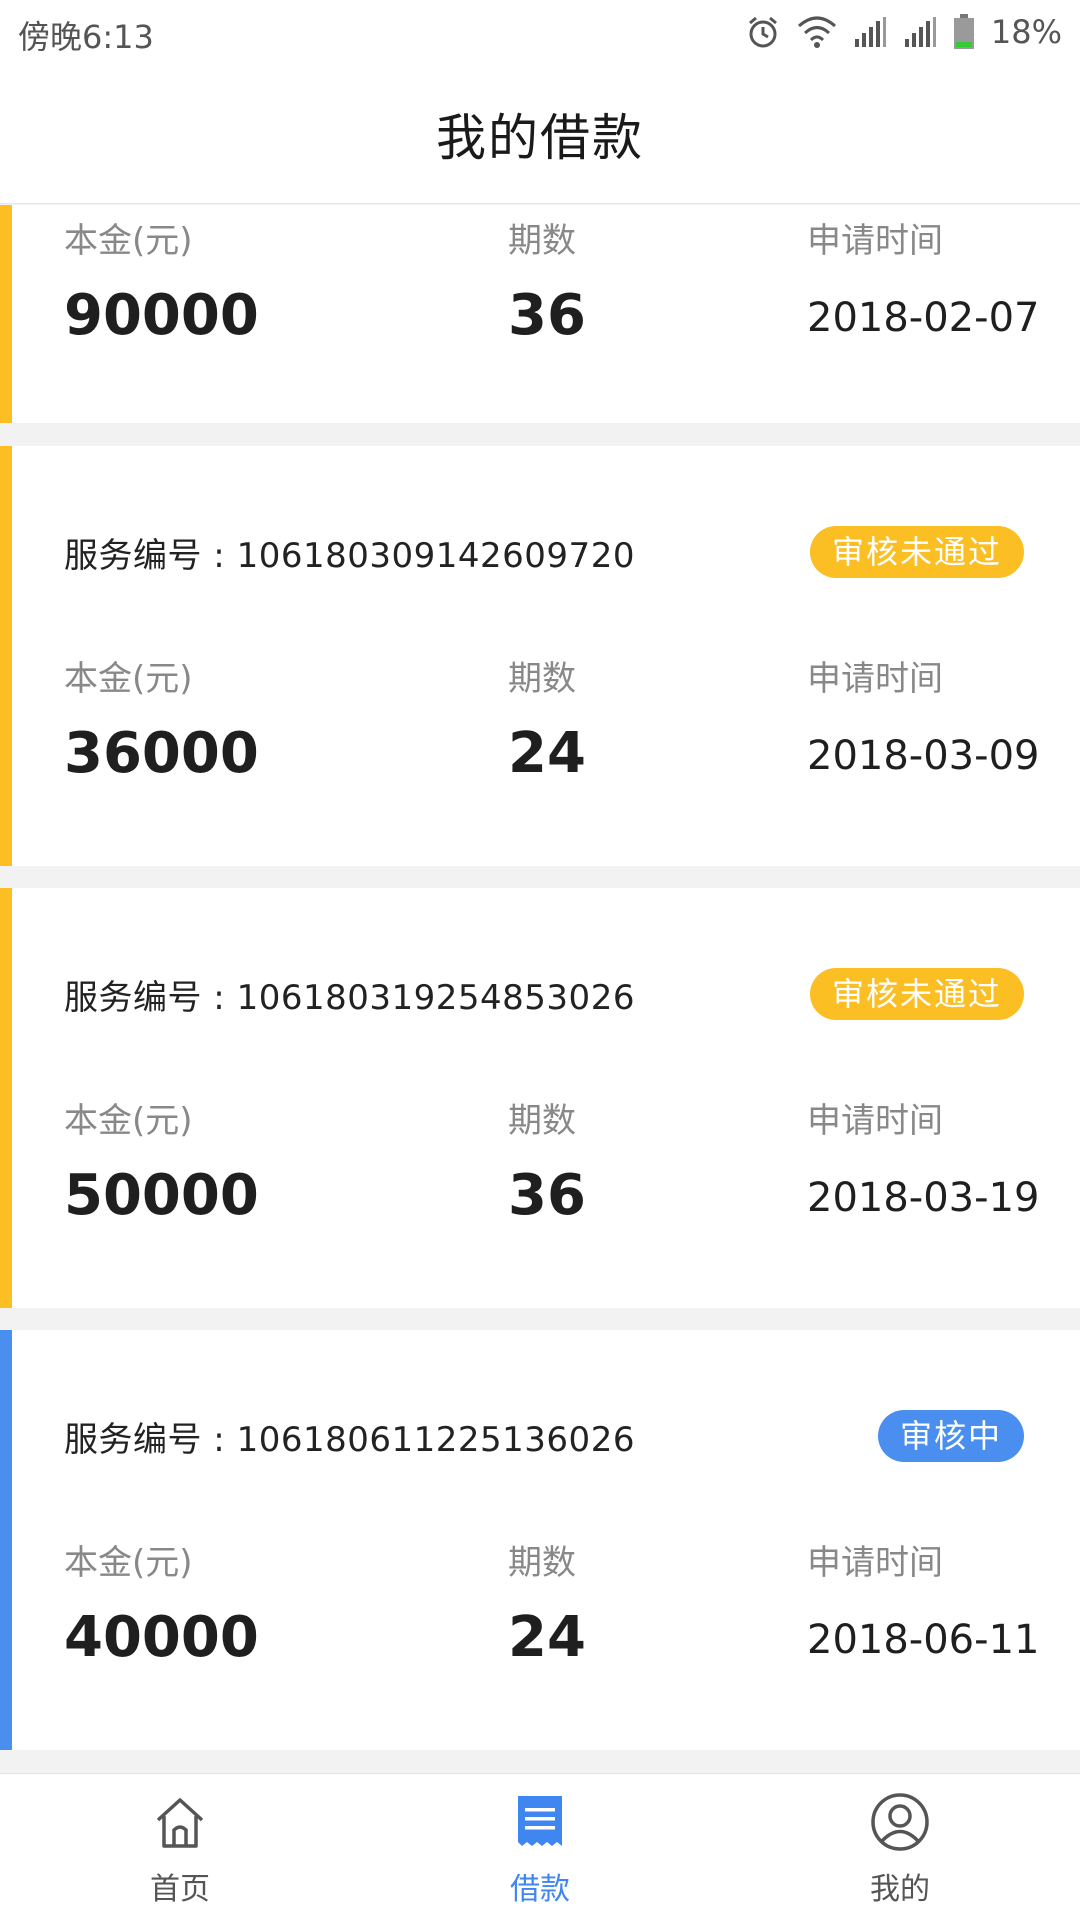  Describe the element at coordinates (180, 1889) in the screenshot. I see `nav-label: 首页` at that location.